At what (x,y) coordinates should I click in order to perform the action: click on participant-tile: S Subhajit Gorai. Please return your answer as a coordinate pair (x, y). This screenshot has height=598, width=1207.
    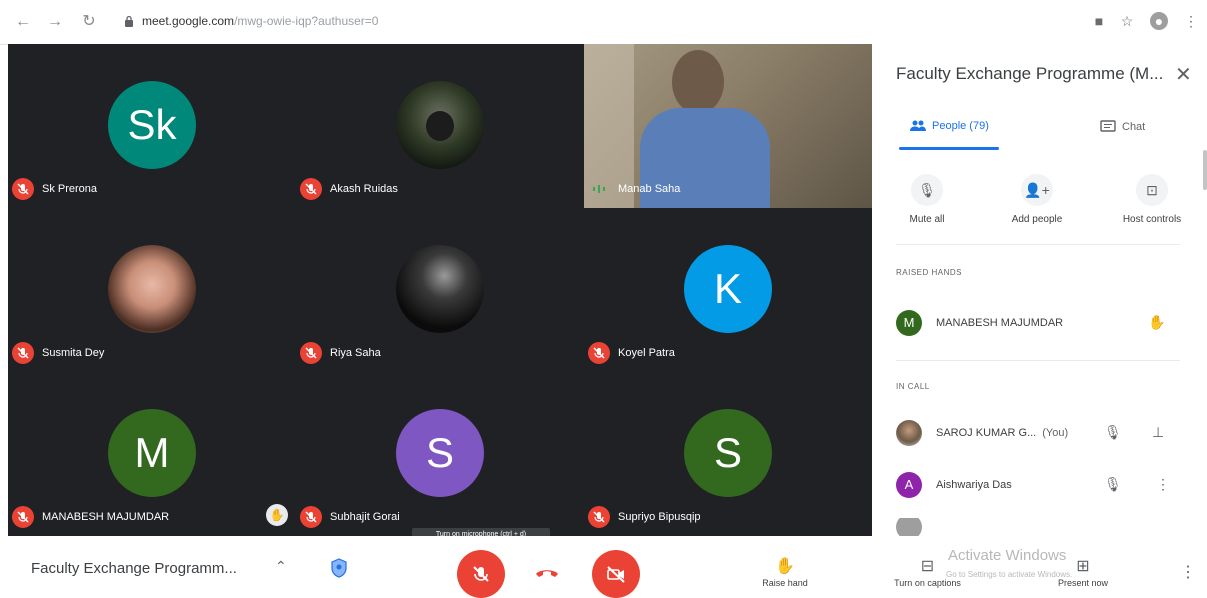
    Looking at the image, I should click on (440, 454).